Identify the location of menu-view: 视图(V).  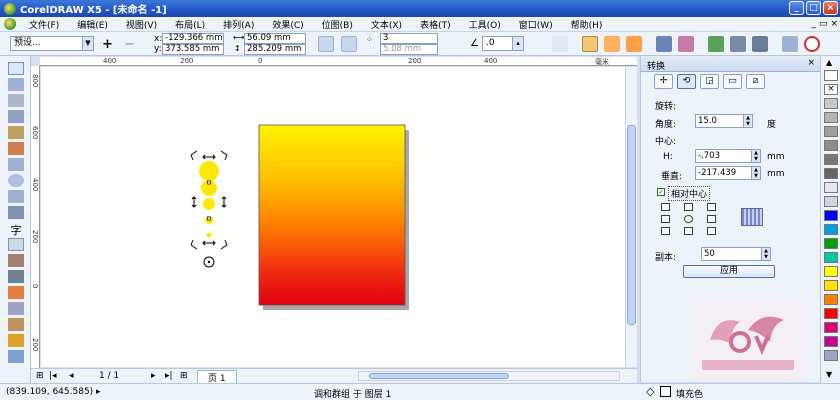
(141, 24).